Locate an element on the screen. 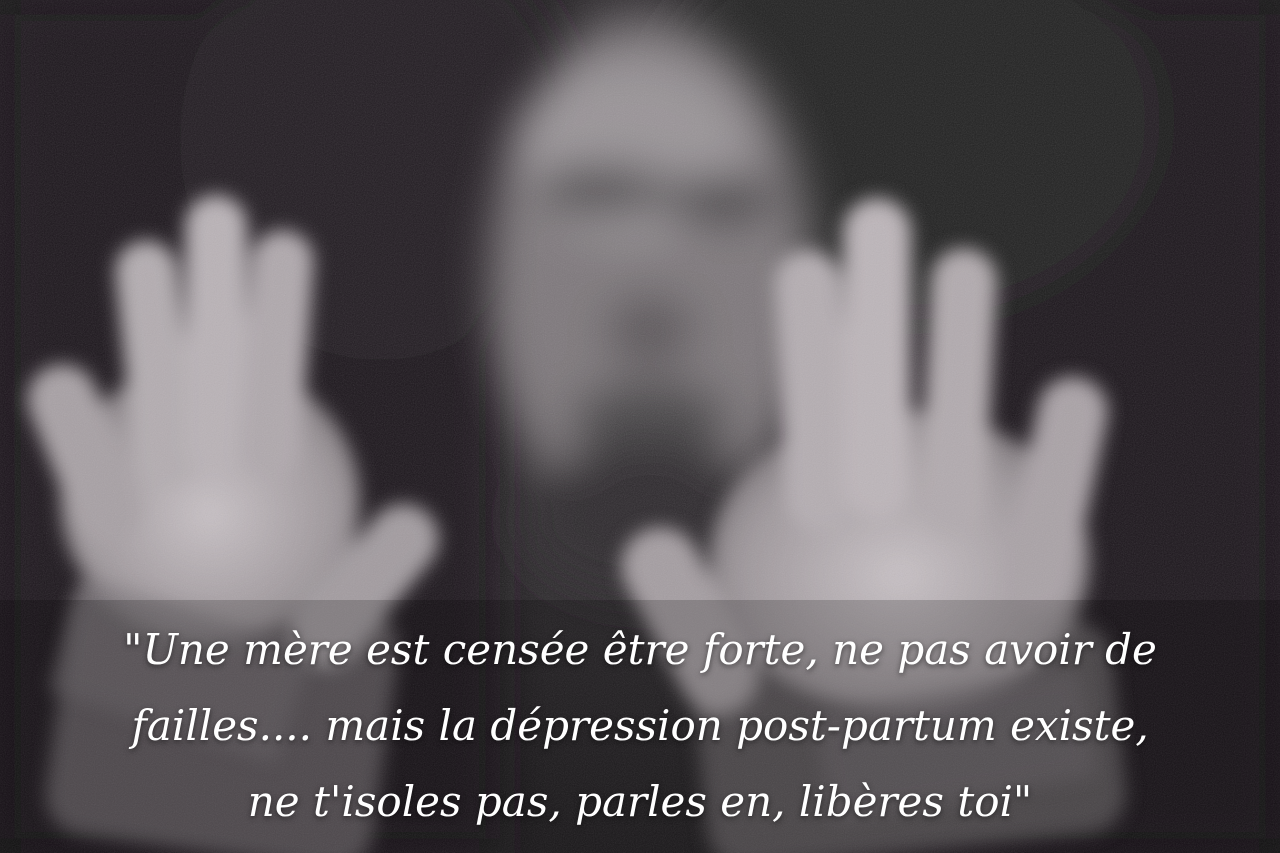 This screenshot has width=1280, height=853. quote-line-3: ne t'isoles pas, parles en, libères toi" is located at coordinates (640, 801).